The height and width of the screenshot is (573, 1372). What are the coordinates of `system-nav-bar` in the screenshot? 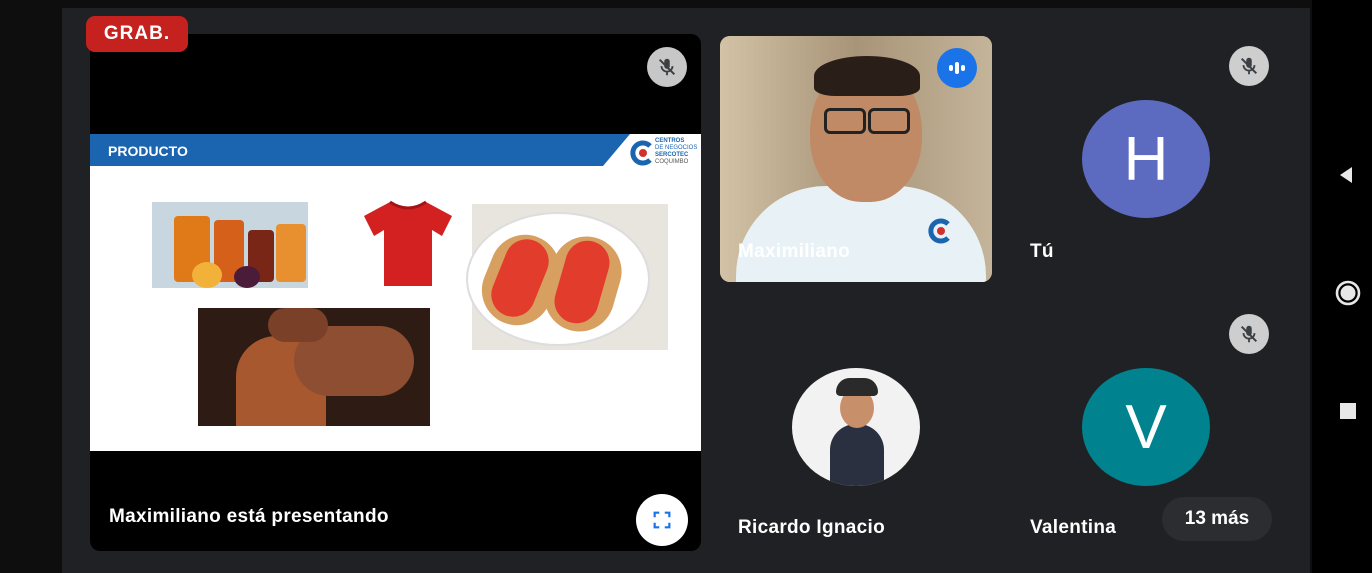 It's located at (1342, 286).